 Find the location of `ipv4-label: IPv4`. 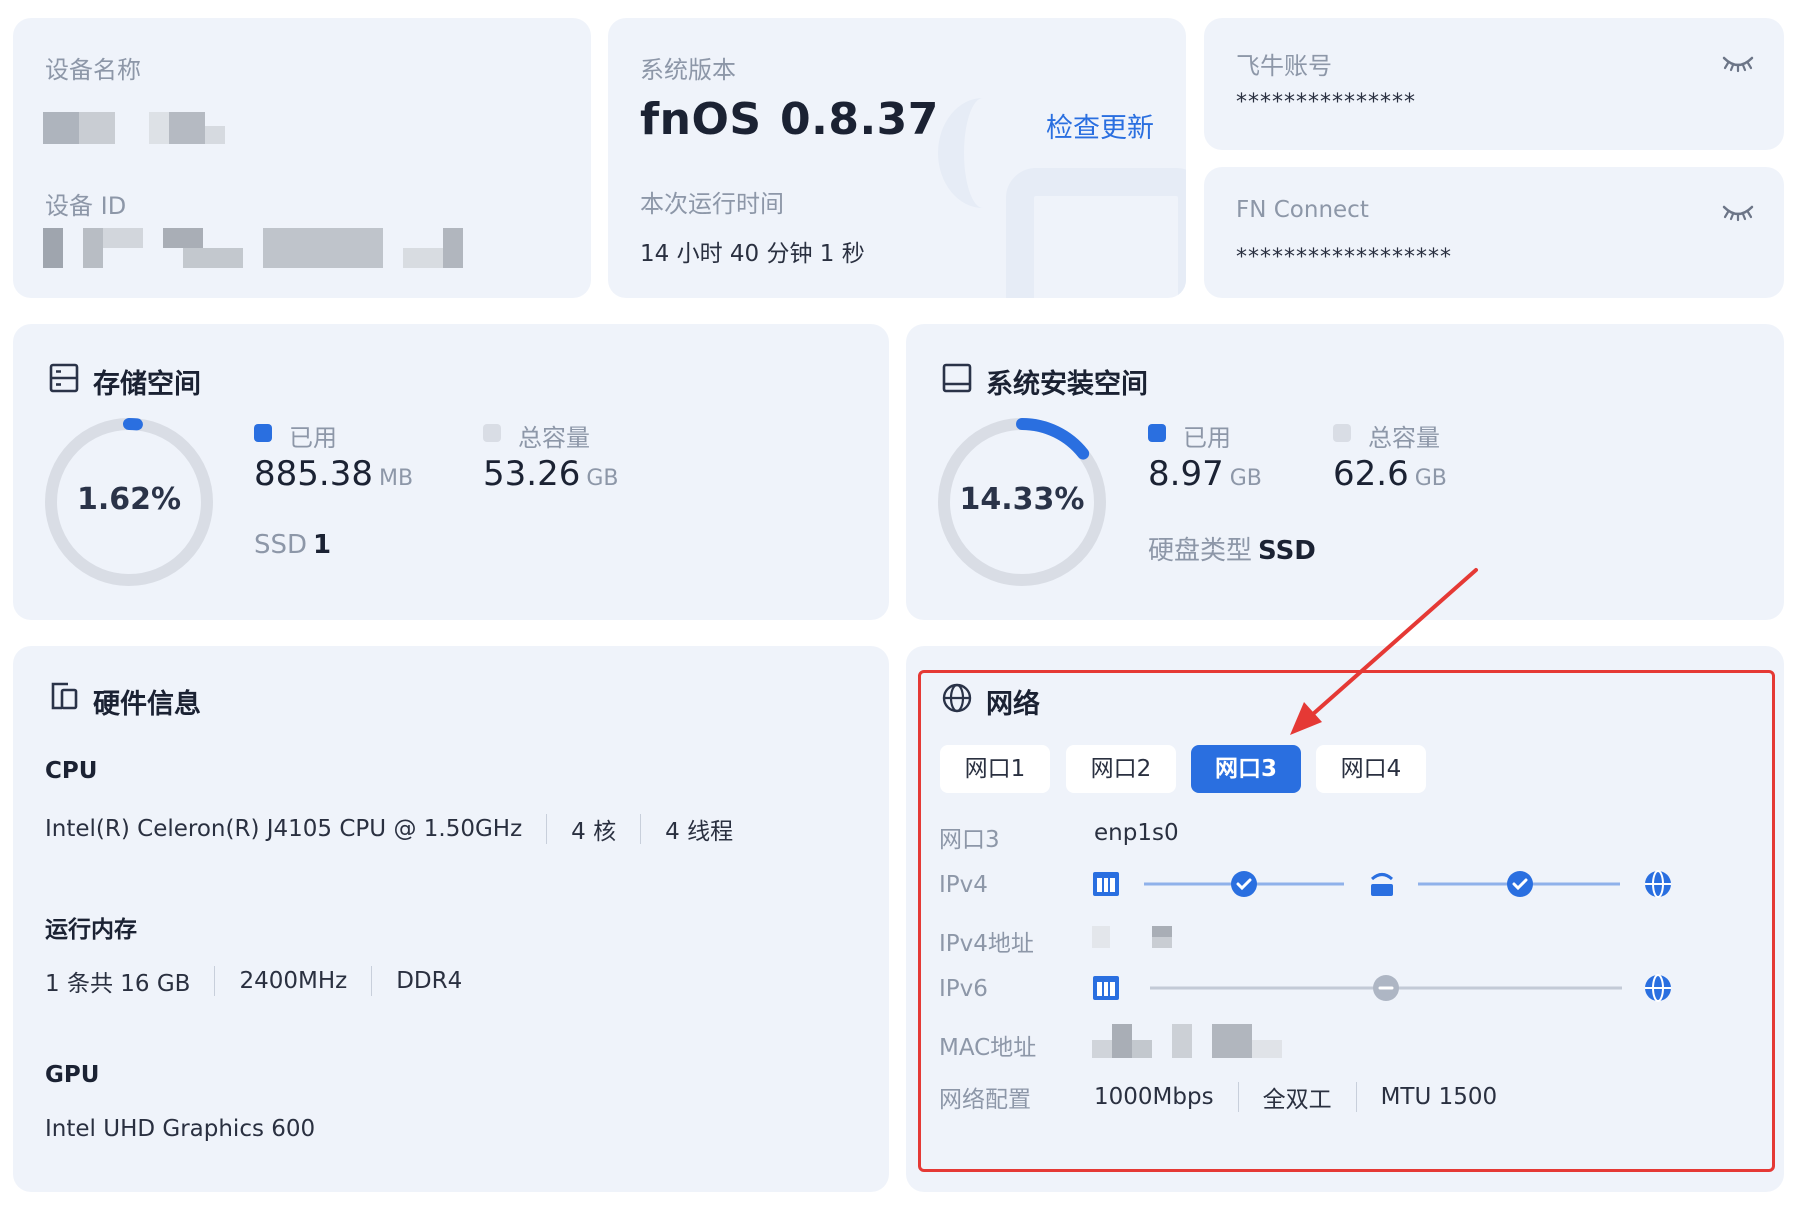

ipv4-label: IPv4 is located at coordinates (963, 885).